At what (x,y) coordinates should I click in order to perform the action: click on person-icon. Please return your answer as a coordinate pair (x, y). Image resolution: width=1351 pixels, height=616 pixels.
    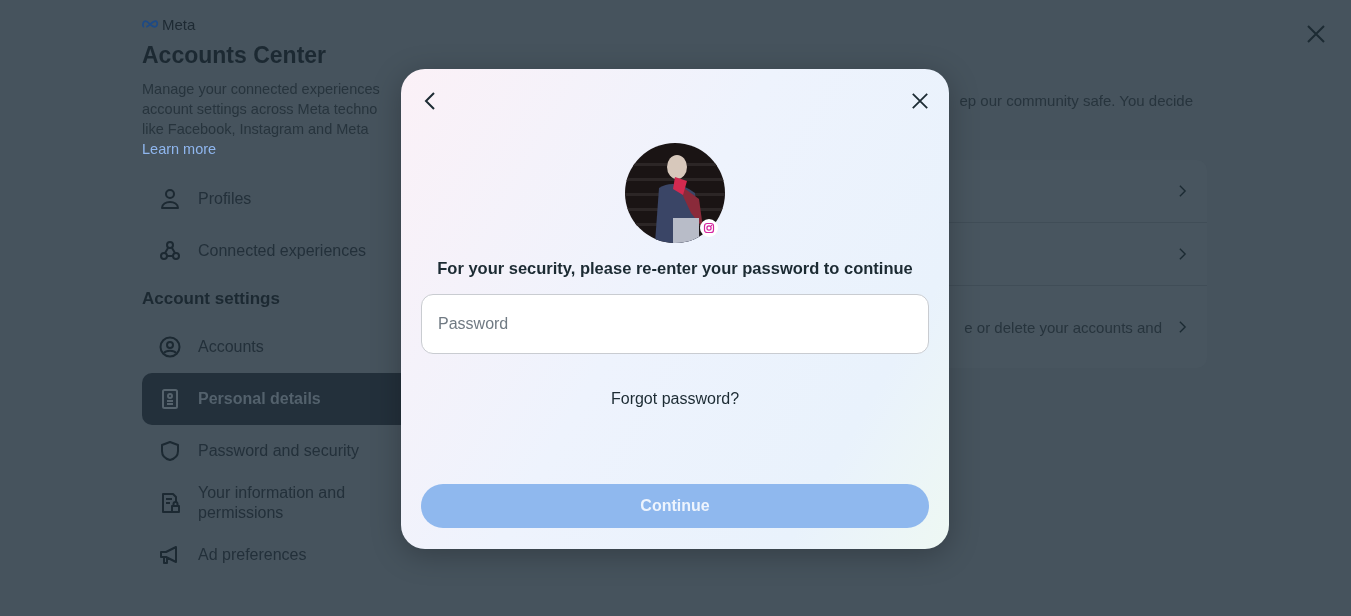
    Looking at the image, I should click on (170, 199).